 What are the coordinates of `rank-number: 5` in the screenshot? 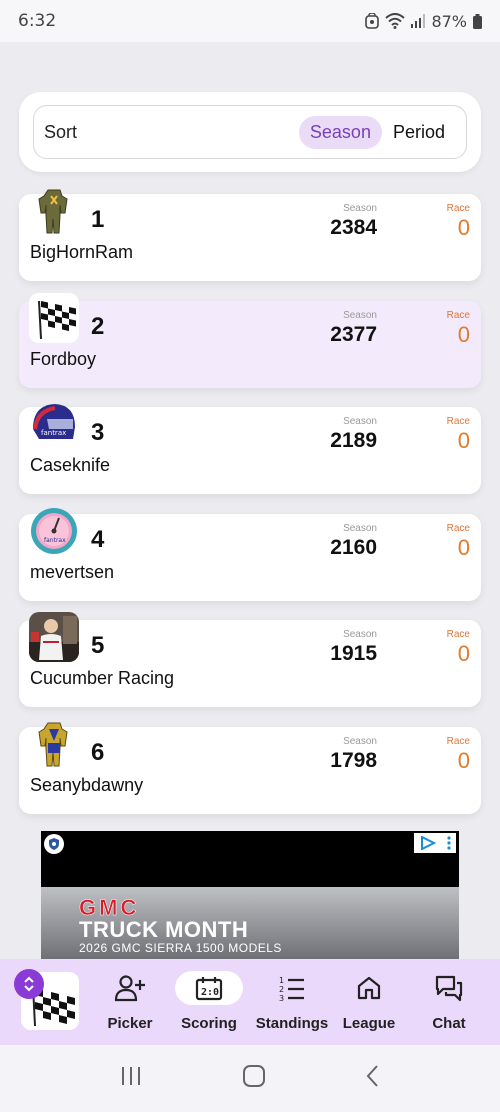 It's located at (98, 646).